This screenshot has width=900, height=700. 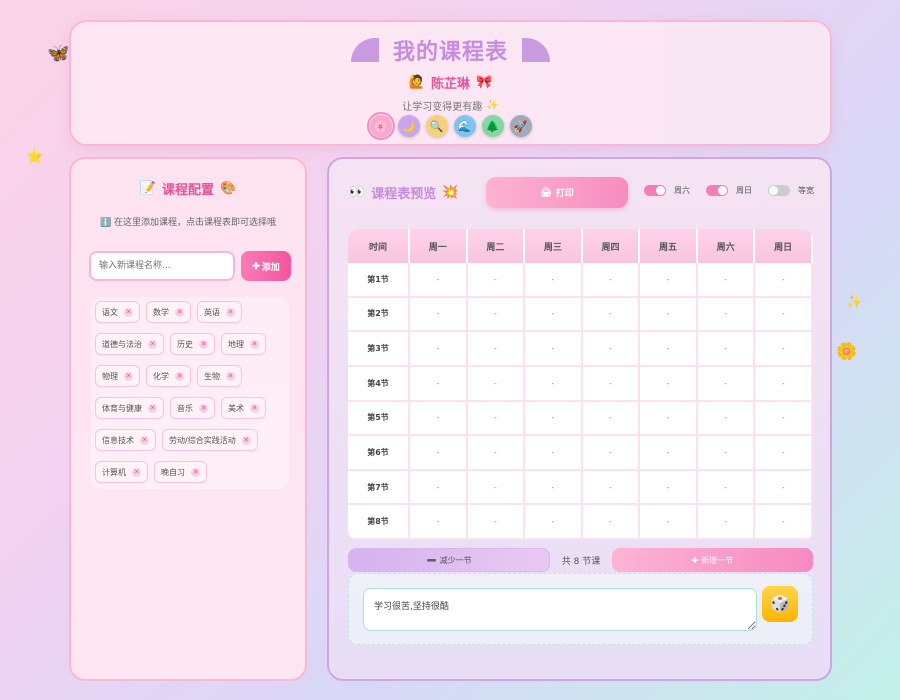 I want to click on add-period-button: ✚ 新增一节, so click(x=712, y=560).